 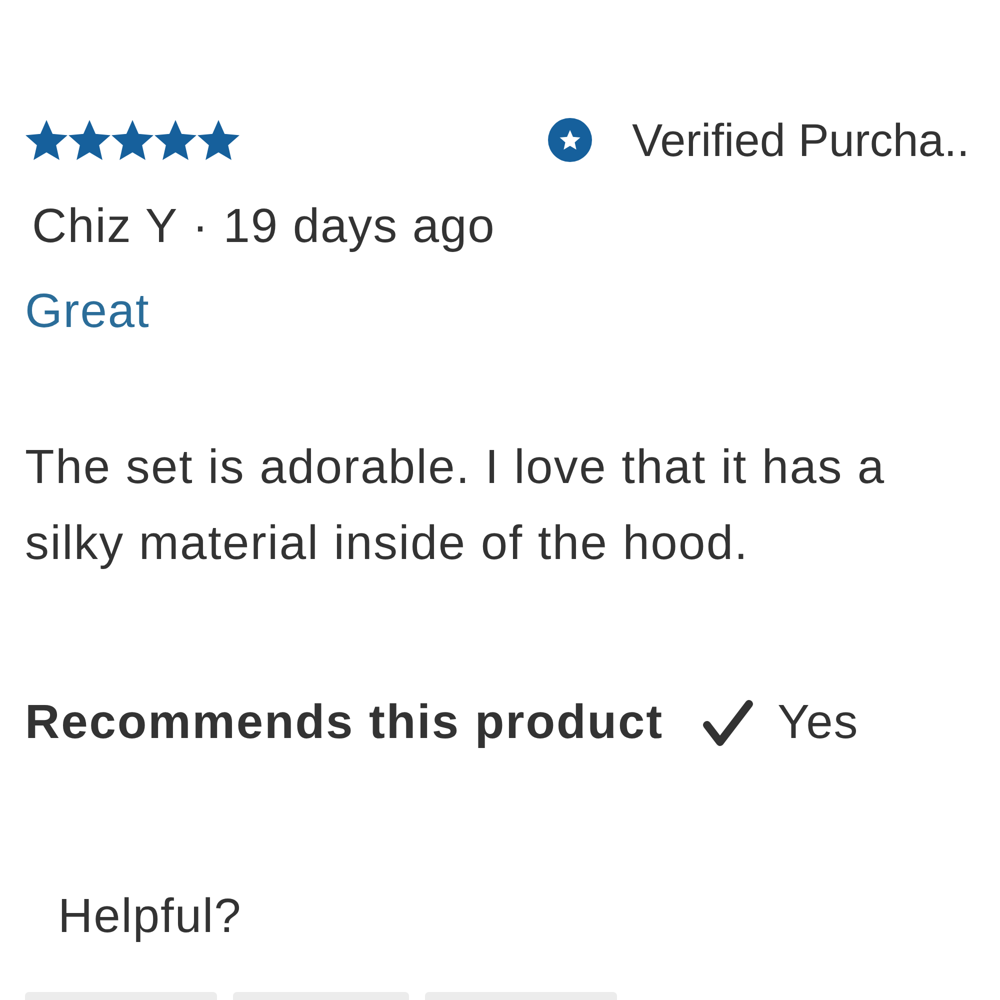 What do you see at coordinates (150, 916) in the screenshot?
I see `helpful-label: Helpful?` at bounding box center [150, 916].